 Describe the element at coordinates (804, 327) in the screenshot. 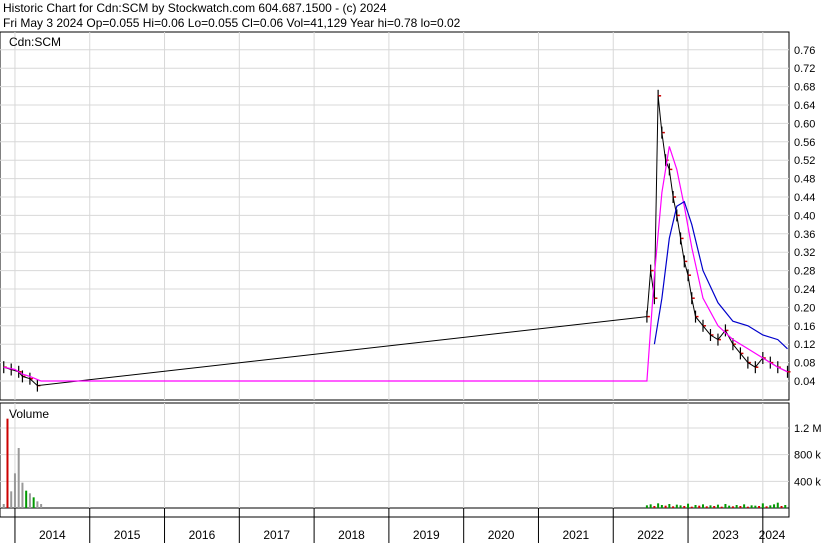

I see `price-tick-label: 0.16` at that location.